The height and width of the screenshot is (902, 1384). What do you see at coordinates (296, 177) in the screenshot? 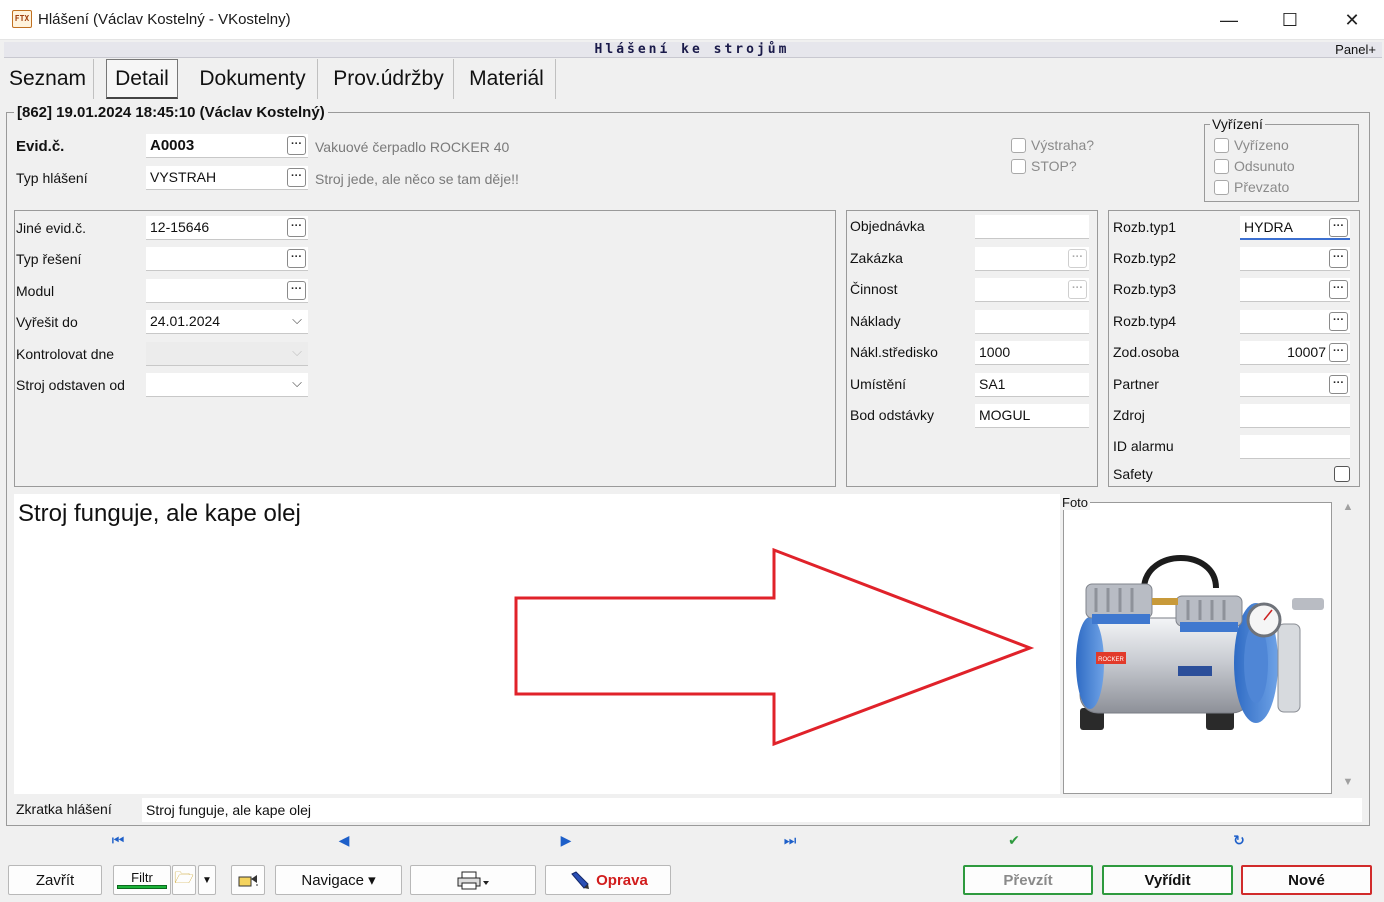
I see `typ-hlaseni-lookup-button: ···` at bounding box center [296, 177].